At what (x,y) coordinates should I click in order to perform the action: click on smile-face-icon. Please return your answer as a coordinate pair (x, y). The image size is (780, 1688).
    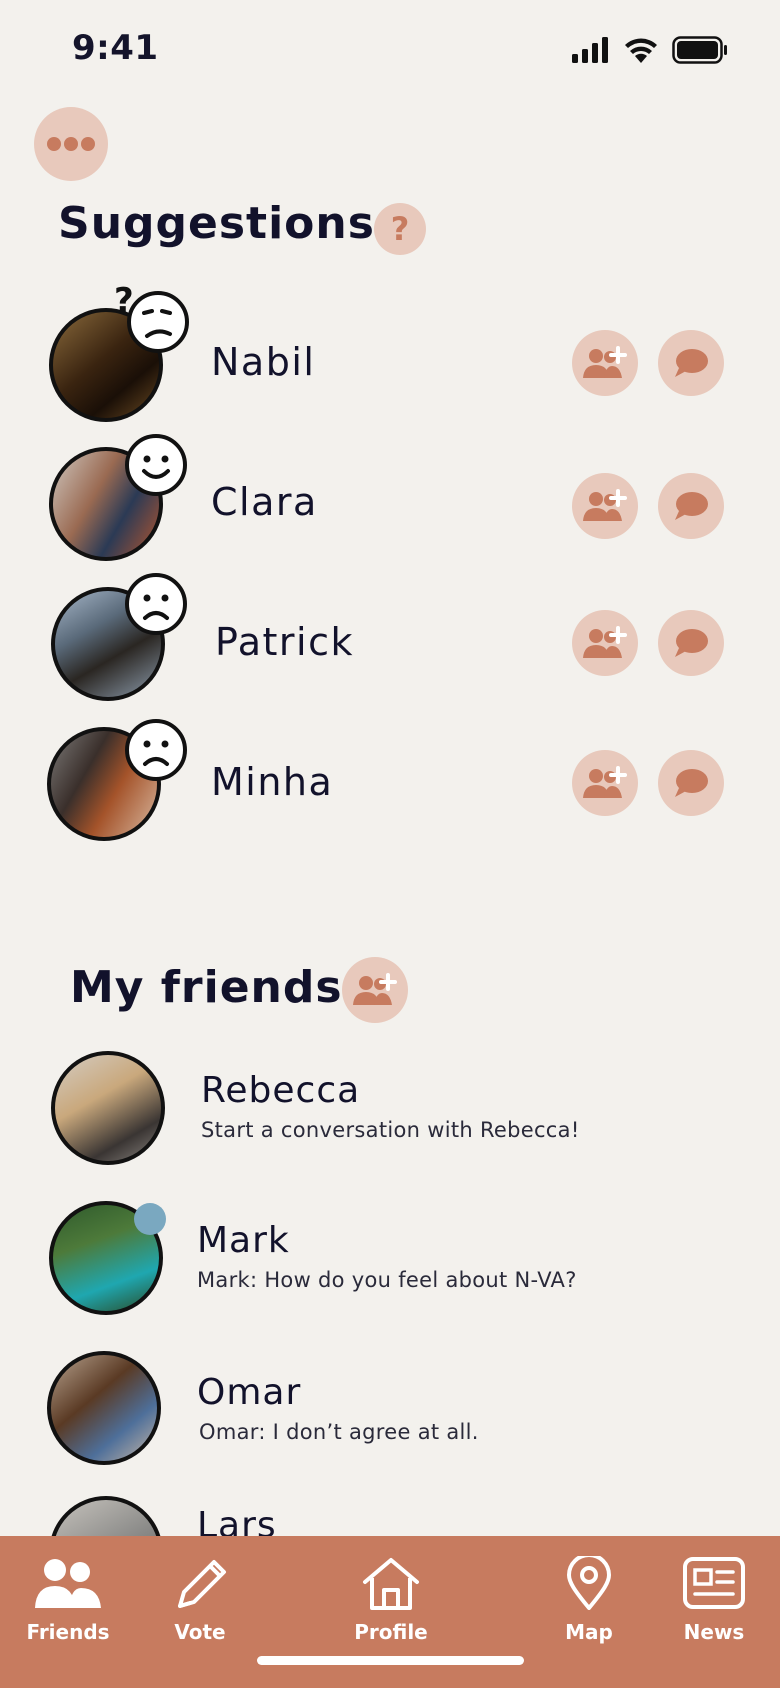
    Looking at the image, I should click on (156, 465).